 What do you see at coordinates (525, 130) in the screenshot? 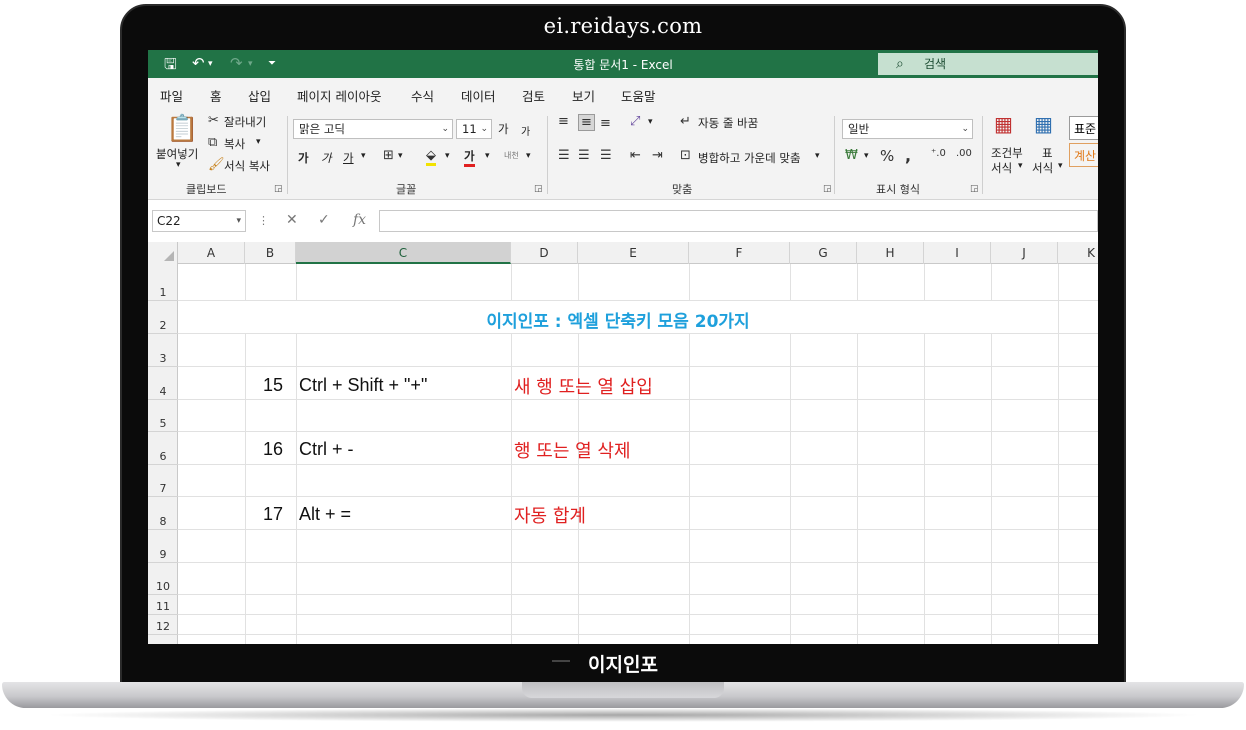
I see `shrink-font-button: 가` at bounding box center [525, 130].